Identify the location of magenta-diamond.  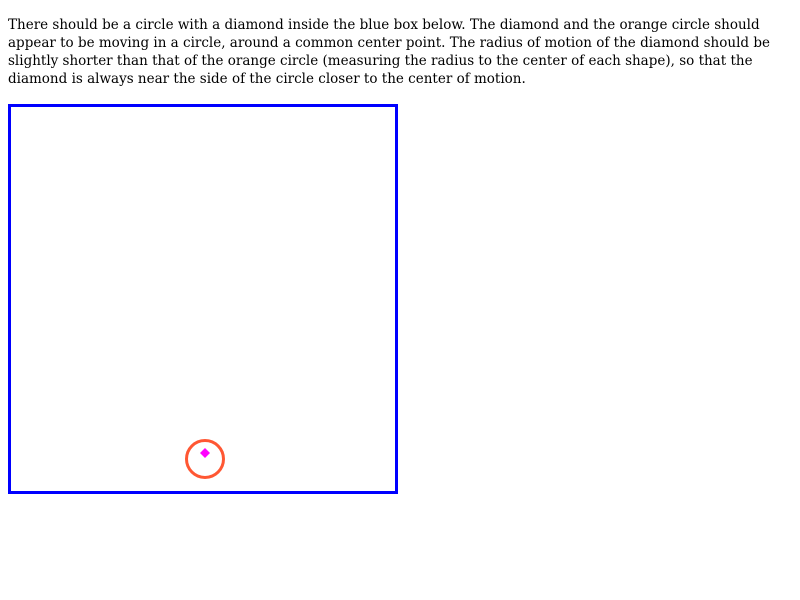
(205, 453).